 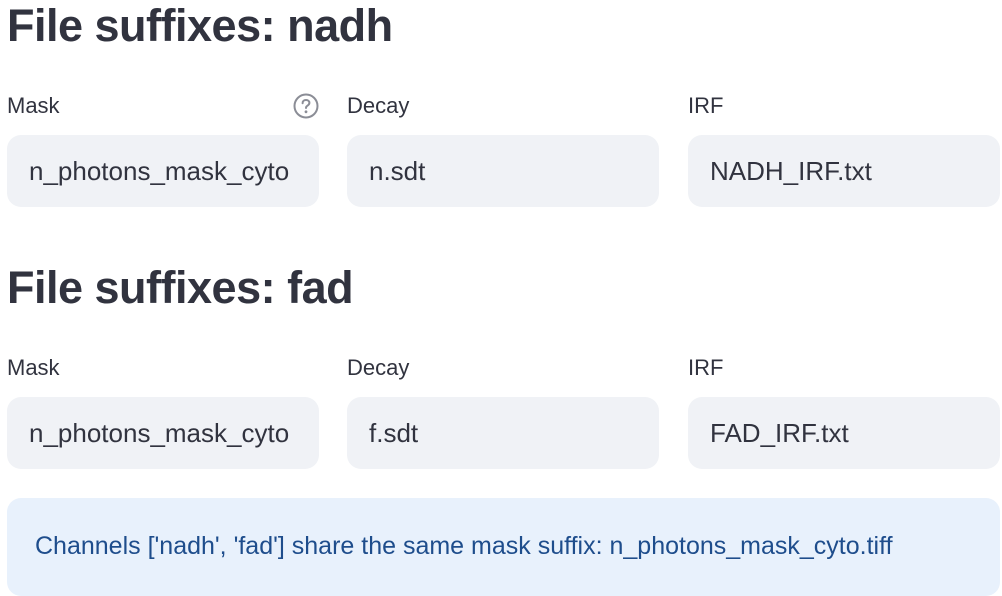 What do you see at coordinates (163, 433) in the screenshot?
I see `fad-mask-input` at bounding box center [163, 433].